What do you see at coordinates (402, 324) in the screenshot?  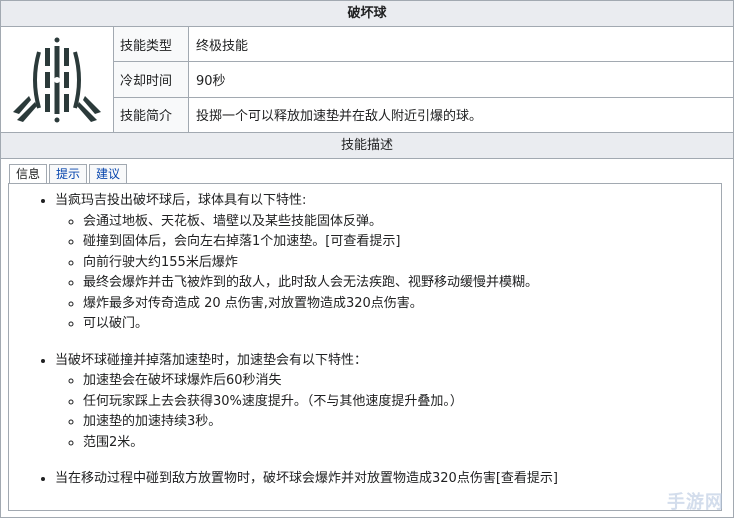 I see `list-item: 可以破门。` at bounding box center [402, 324].